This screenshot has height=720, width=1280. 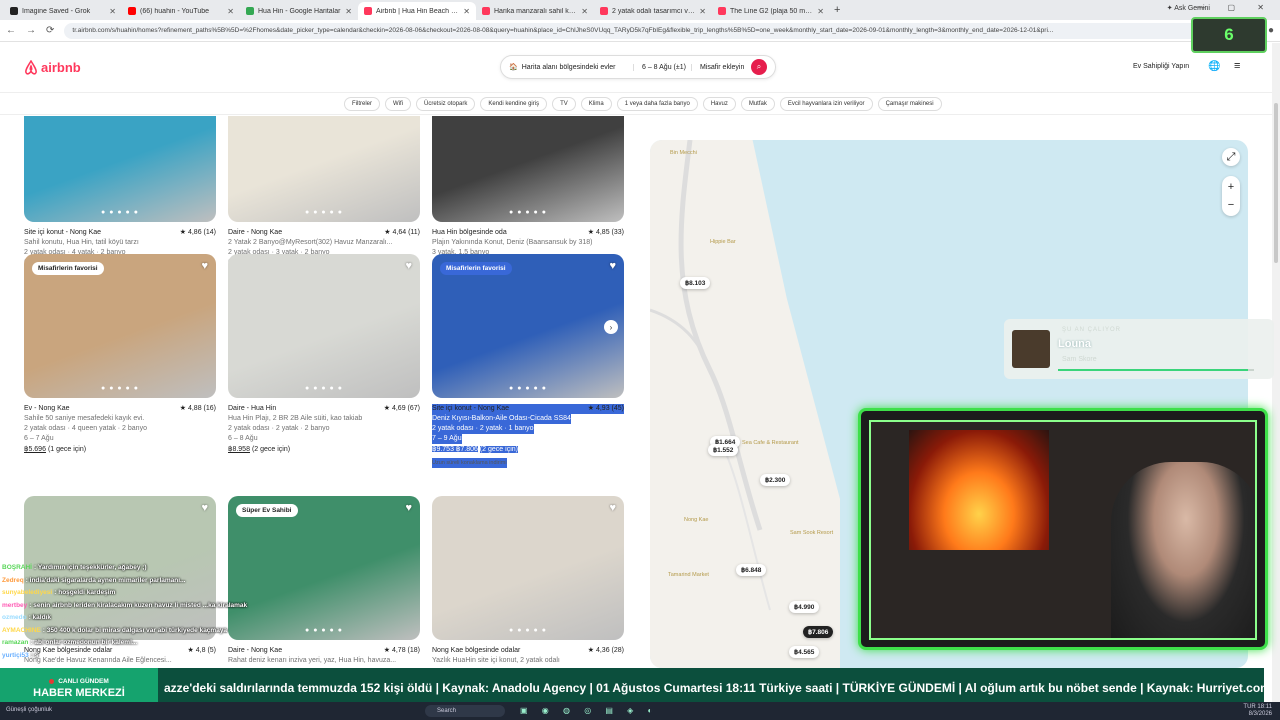 What do you see at coordinates (324, 450) in the screenshot?
I see `listing-price: ฿8.958 (2 gece için)` at bounding box center [324, 450].